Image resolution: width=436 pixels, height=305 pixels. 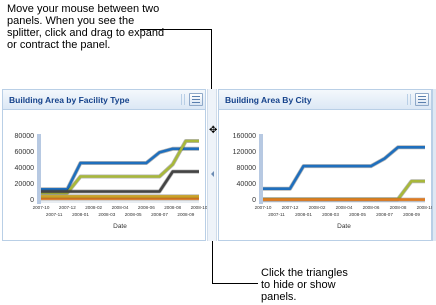 I want to click on resize-cursor-icon: ✥, so click(x=213, y=130).